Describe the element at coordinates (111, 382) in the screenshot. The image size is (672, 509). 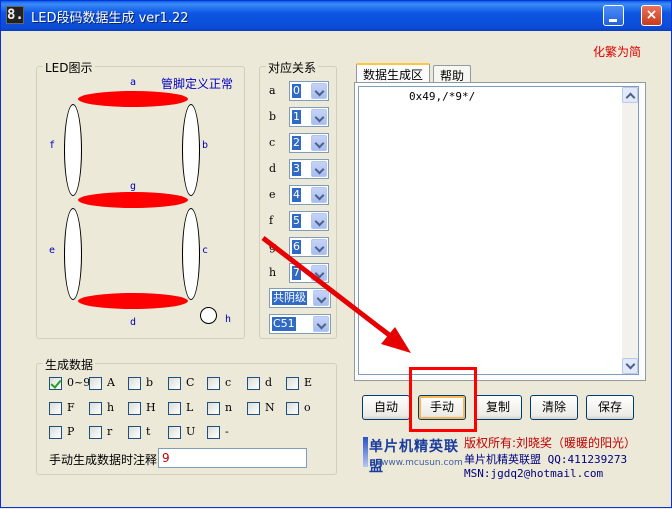
I see `option-label: A` at that location.